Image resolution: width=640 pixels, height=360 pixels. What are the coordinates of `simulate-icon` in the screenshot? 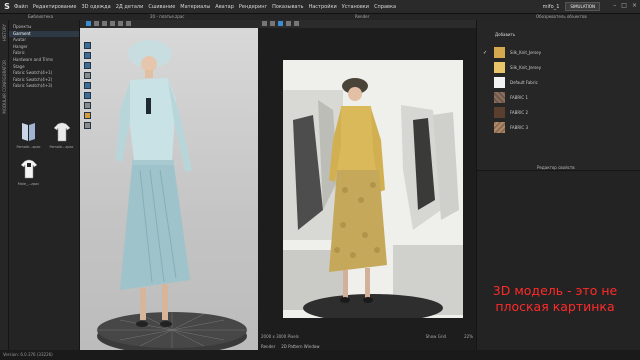 It's located at (104, 23).